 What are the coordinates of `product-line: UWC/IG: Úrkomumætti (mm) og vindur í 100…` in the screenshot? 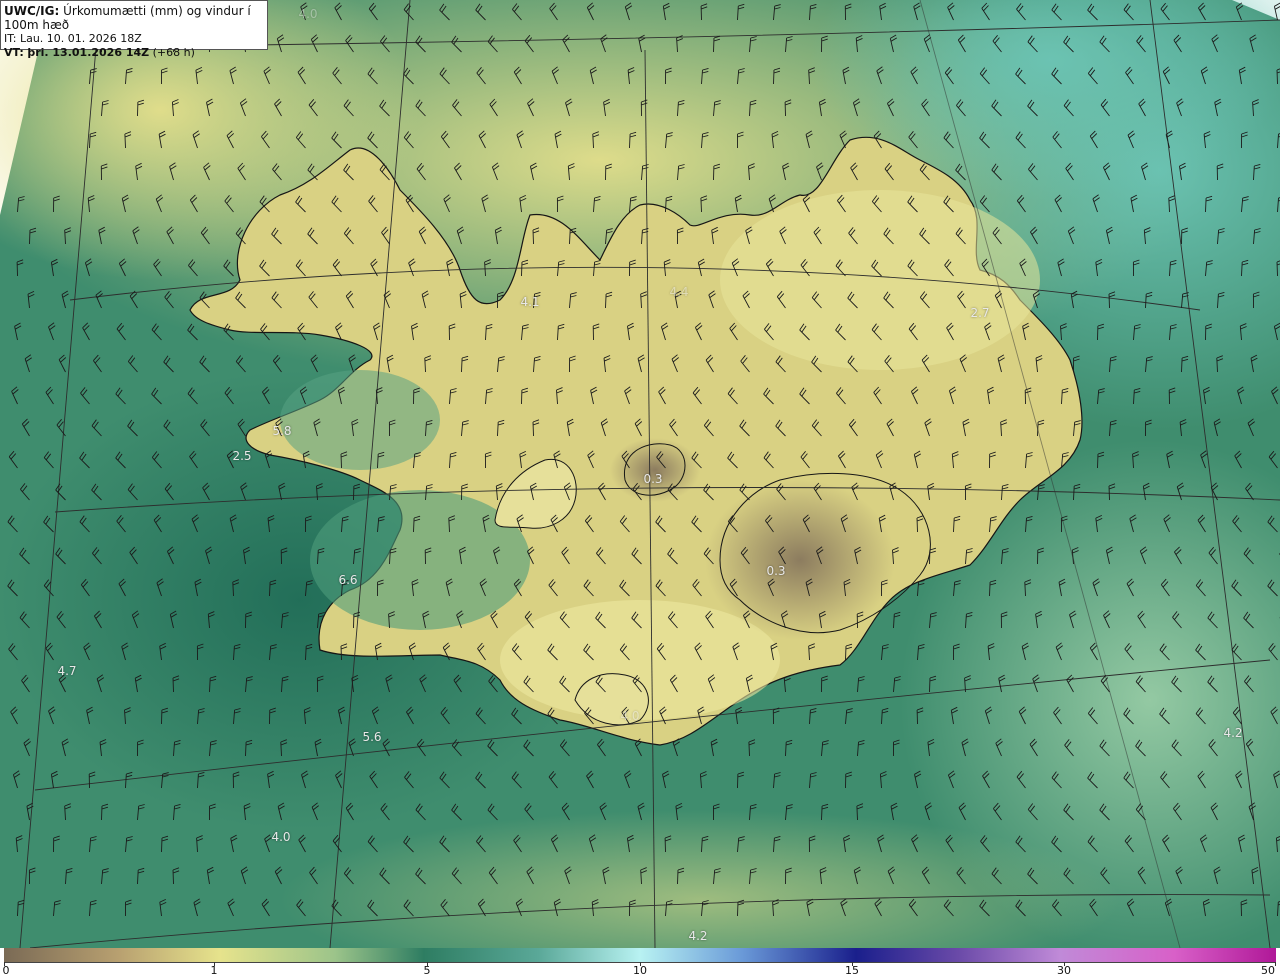 It's located at (135, 18).